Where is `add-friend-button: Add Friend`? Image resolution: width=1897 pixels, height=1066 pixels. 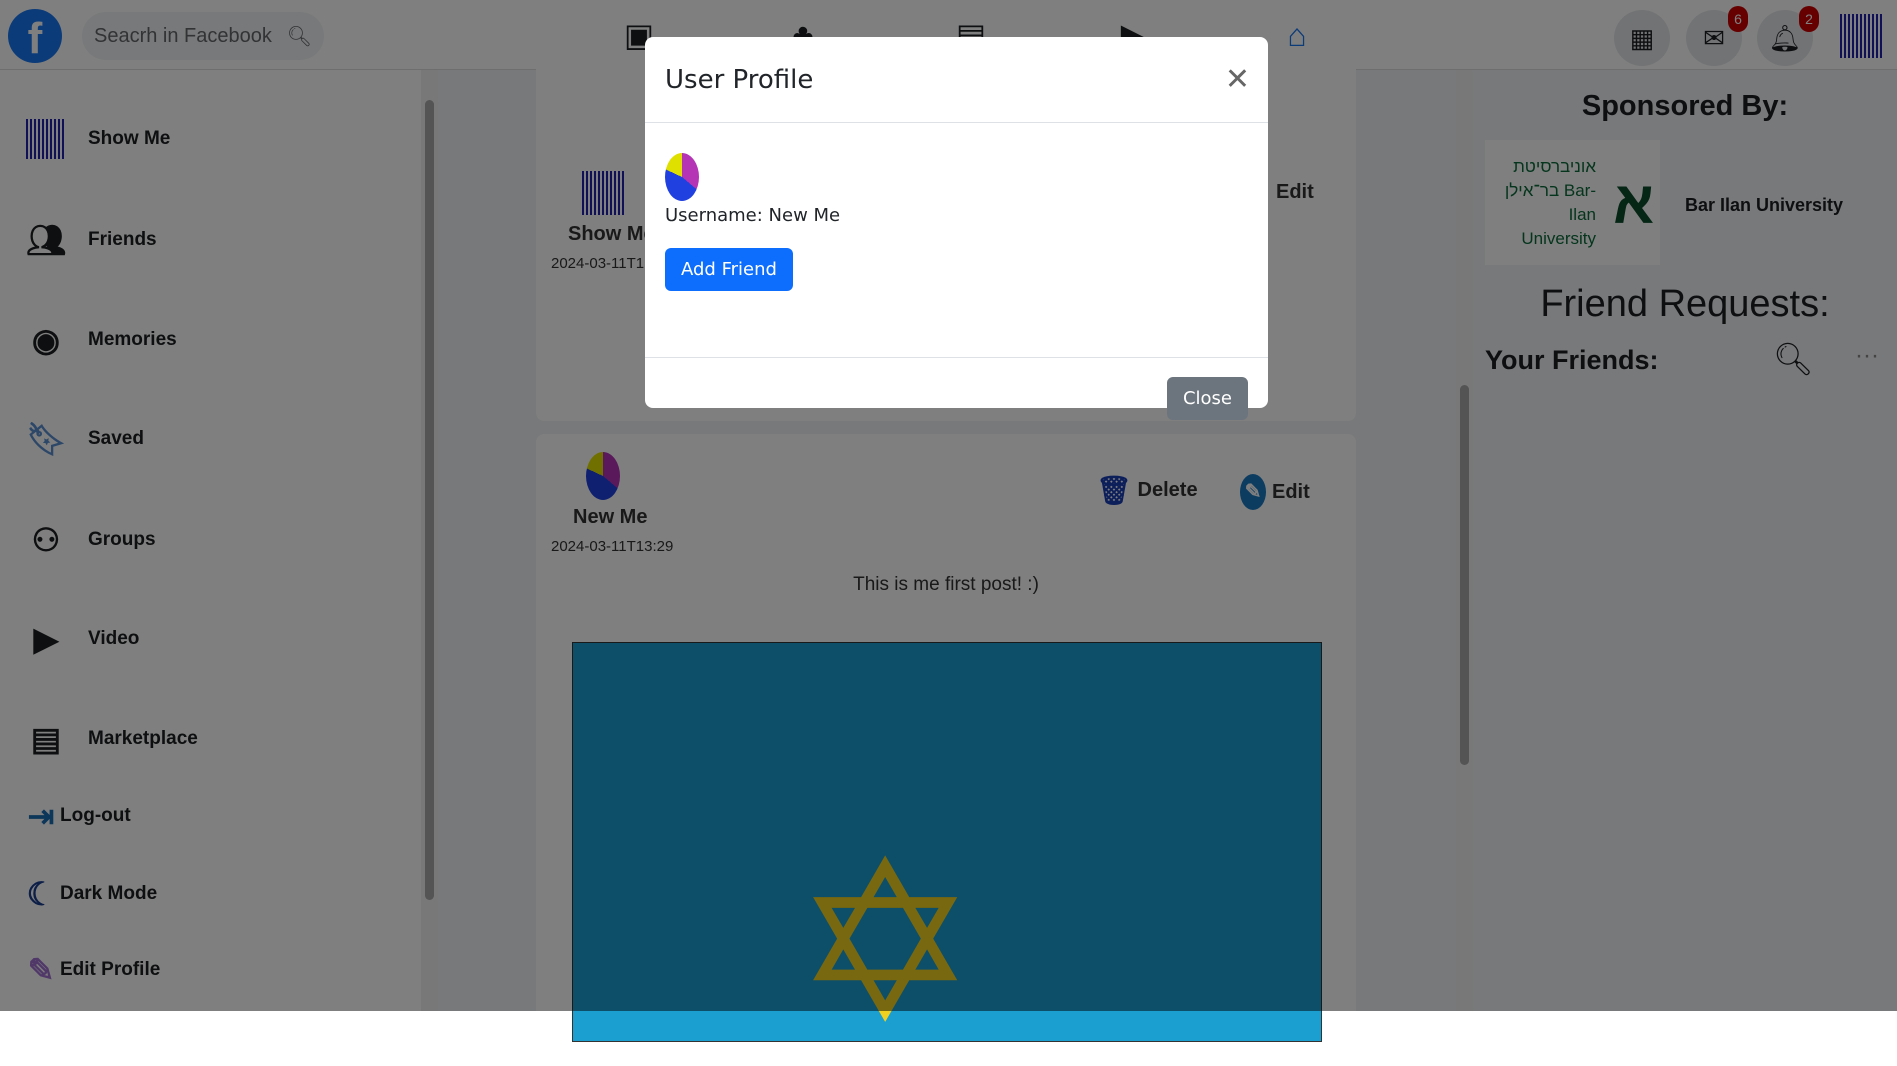 add-friend-button: Add Friend is located at coordinates (729, 269).